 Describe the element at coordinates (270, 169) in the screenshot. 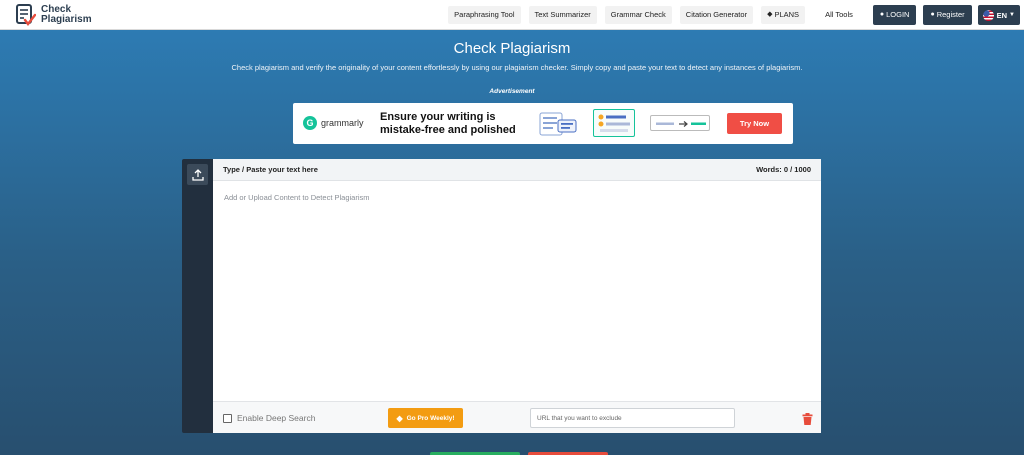

I see `editor-header-label: Type / Paste your text here` at that location.